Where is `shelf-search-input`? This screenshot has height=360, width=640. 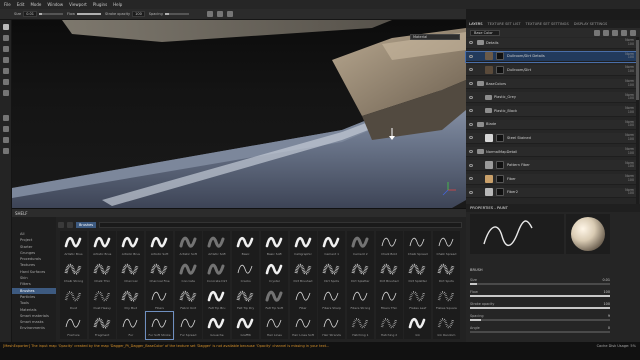
shelf-search-input is located at coordinates (280, 224).